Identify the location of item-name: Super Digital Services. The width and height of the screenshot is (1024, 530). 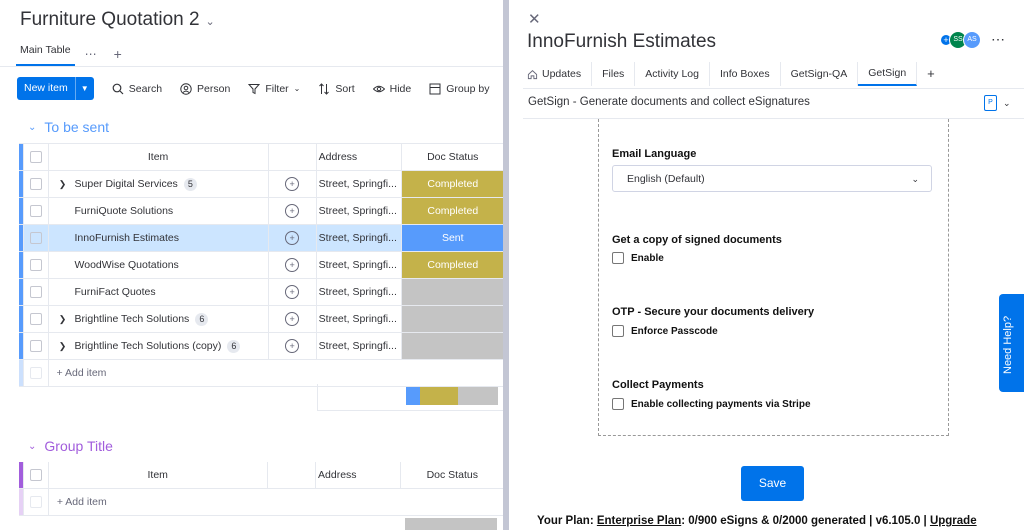
(126, 184).